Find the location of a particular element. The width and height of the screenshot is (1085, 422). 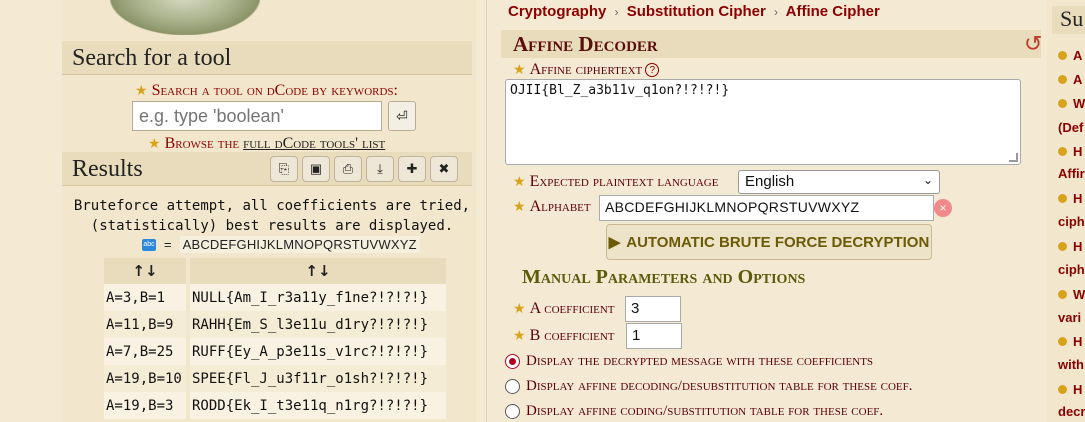

radio-selected-icon is located at coordinates (512, 361).